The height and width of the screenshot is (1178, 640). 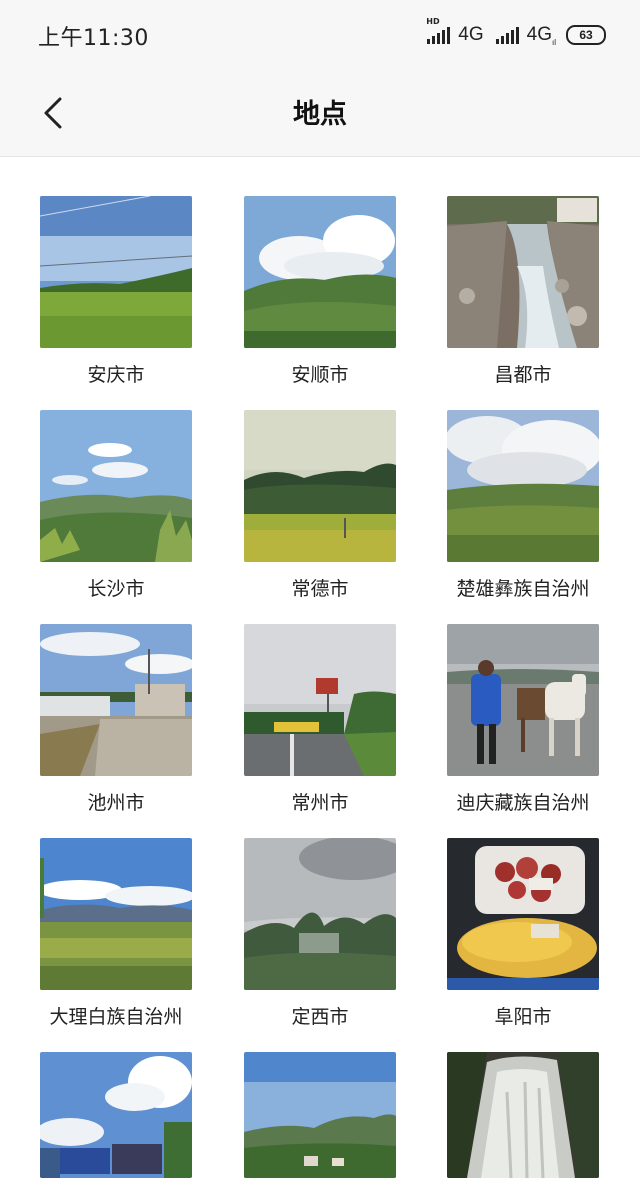 I want to click on network-label-2: 4Gıl, so click(x=541, y=35).